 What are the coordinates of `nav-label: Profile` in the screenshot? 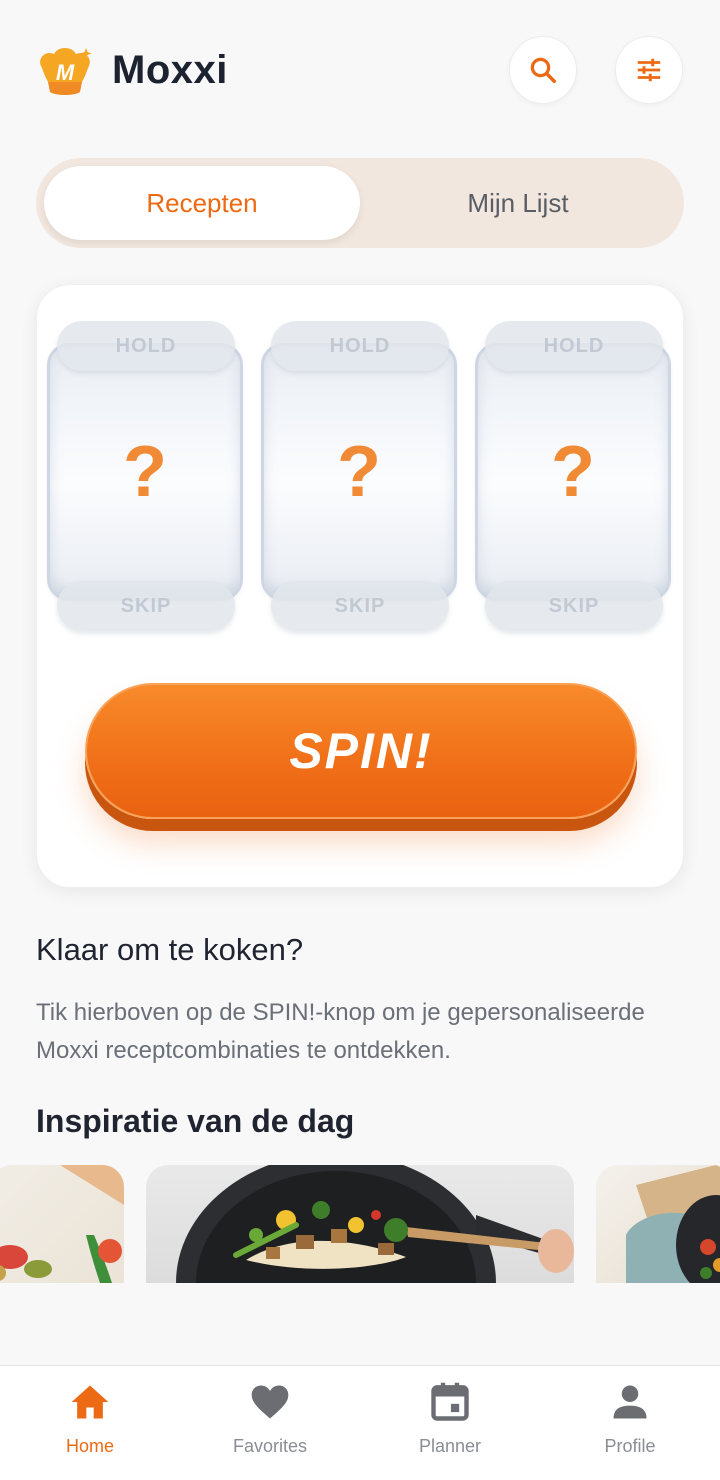 It's located at (630, 1446).